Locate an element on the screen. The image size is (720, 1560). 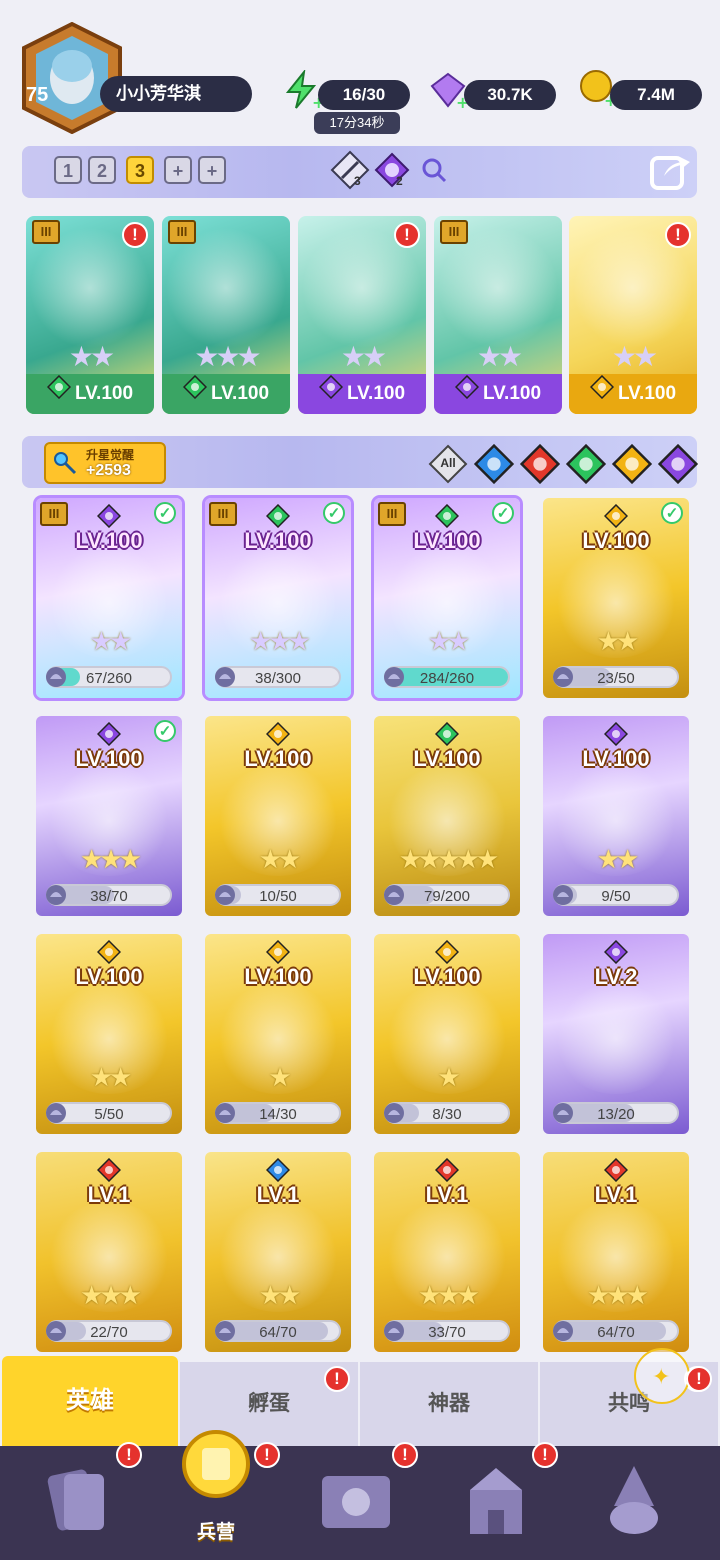
hero-card: LV.1 ★★★ 33/70 is located at coordinates (447, 1252).